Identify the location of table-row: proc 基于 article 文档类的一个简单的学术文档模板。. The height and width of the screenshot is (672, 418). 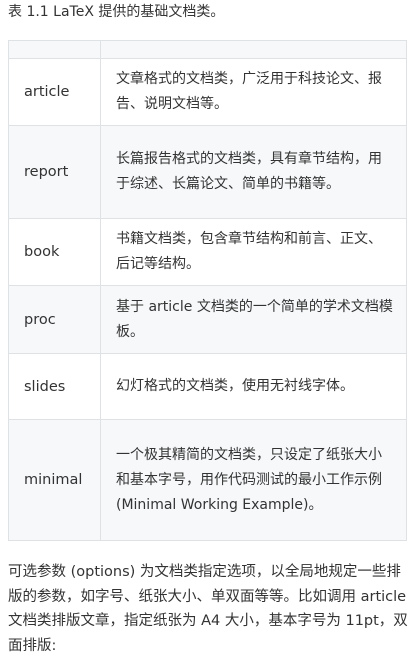
(207, 319).